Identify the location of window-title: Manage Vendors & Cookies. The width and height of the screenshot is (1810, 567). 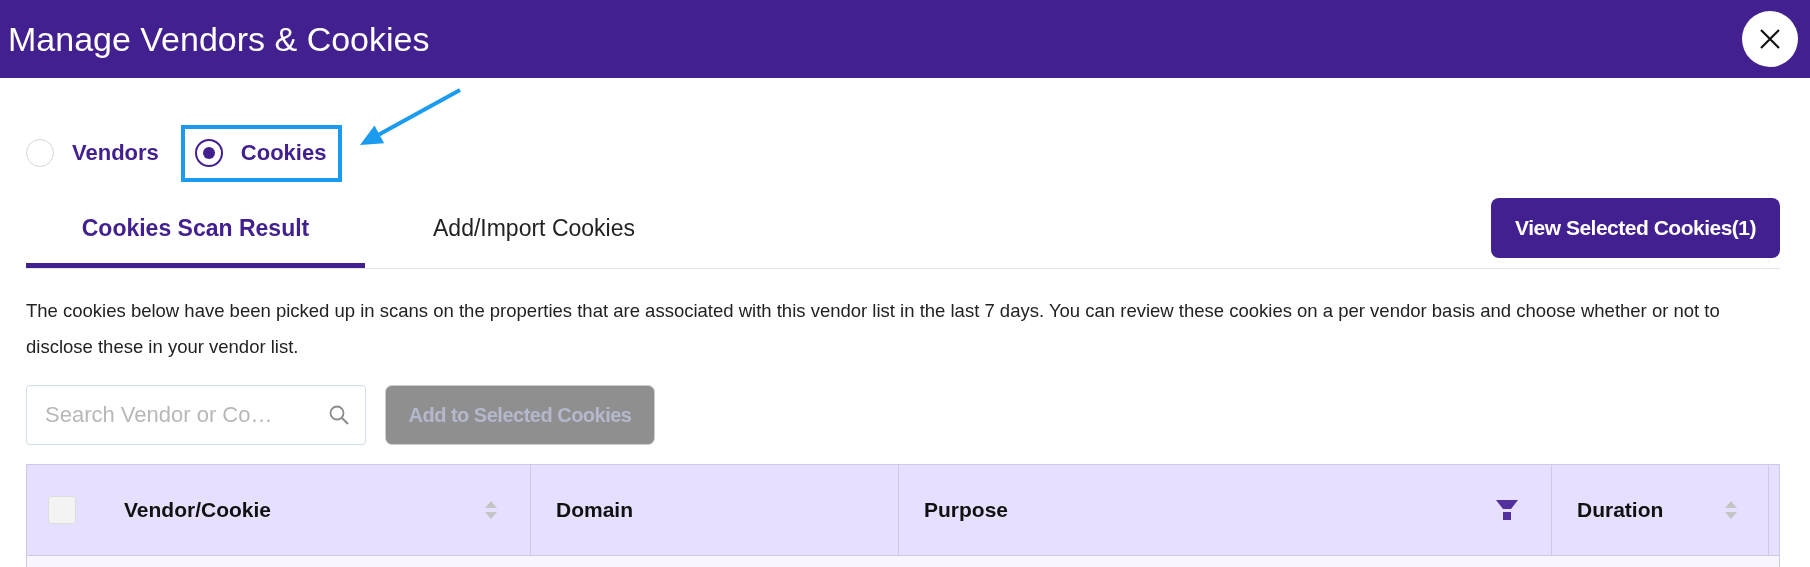
(219, 39).